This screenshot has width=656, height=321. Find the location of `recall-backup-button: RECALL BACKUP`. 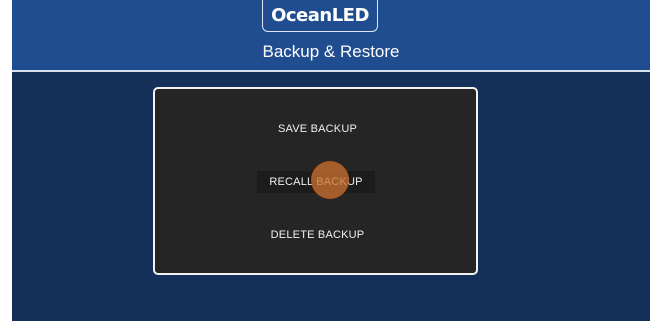

recall-backup-button: RECALL BACKUP is located at coordinates (316, 182).